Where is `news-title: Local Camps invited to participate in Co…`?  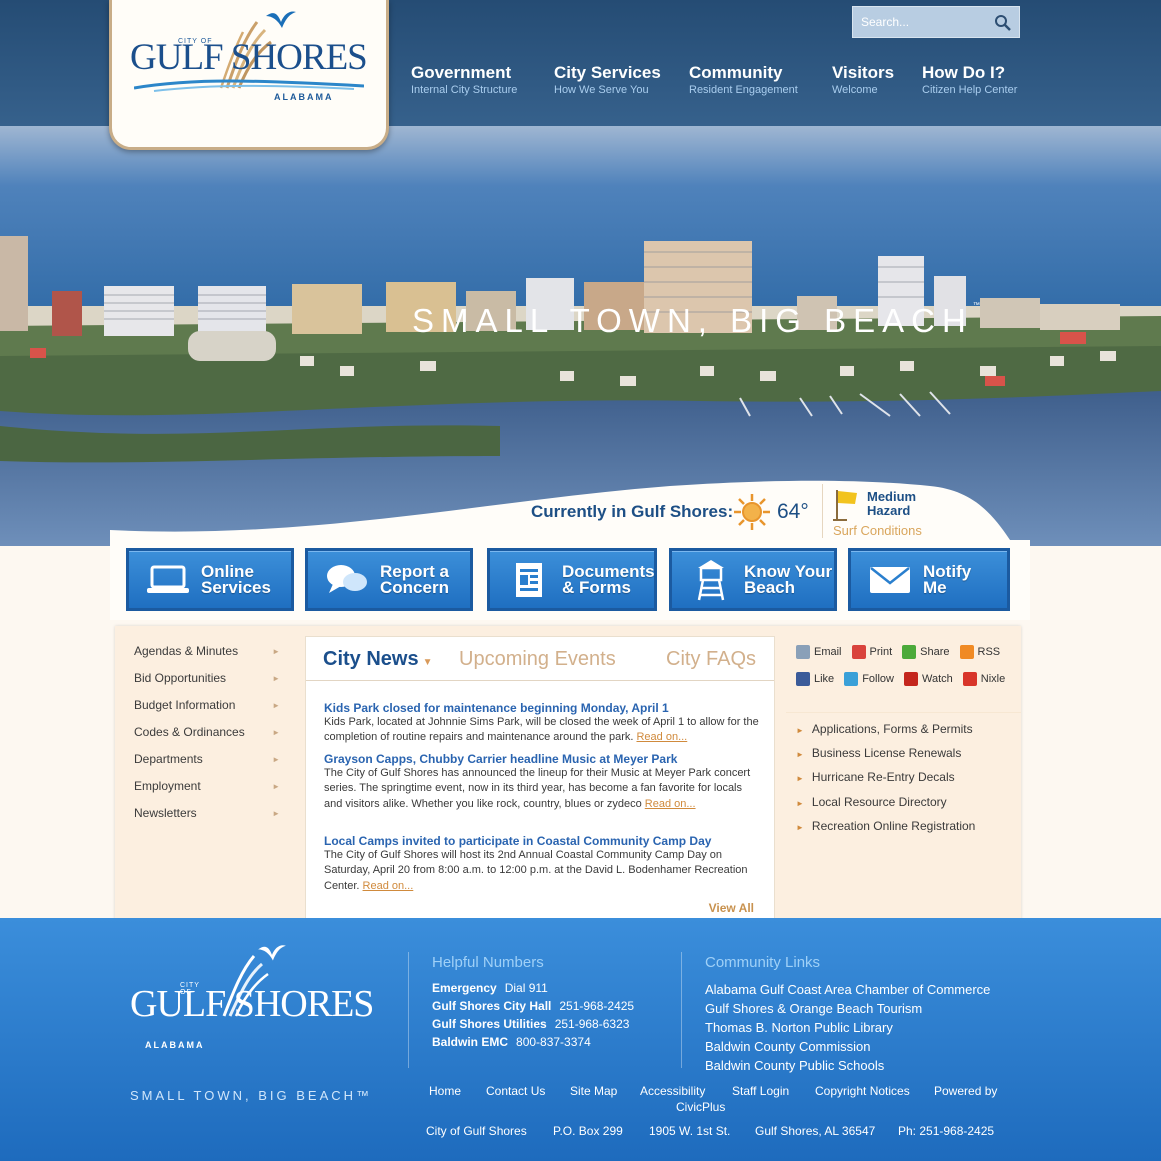 news-title: Local Camps invited to participate in Co… is located at coordinates (542, 841).